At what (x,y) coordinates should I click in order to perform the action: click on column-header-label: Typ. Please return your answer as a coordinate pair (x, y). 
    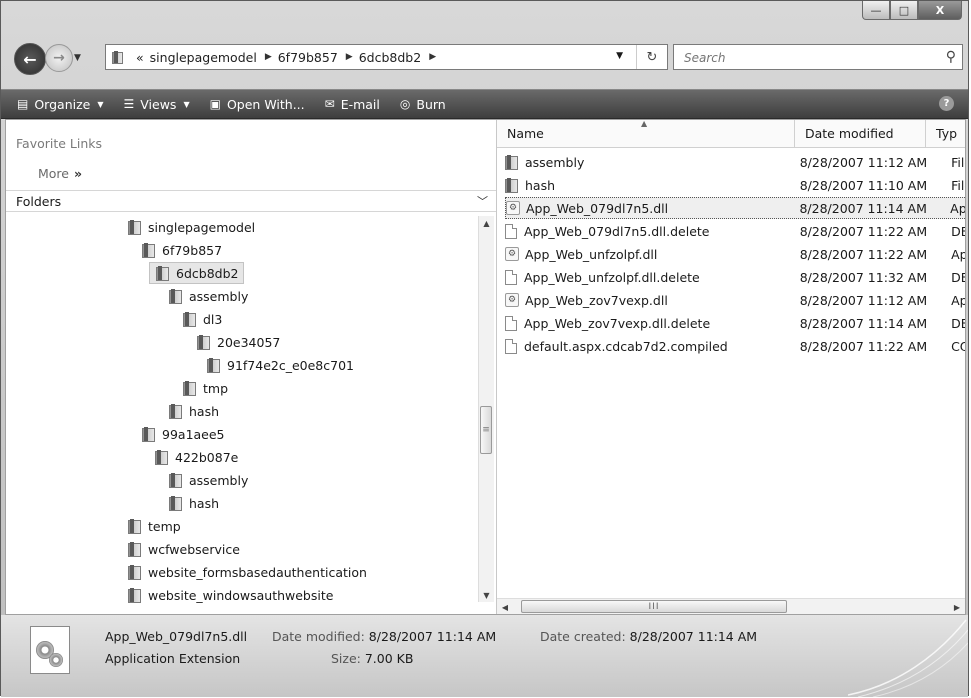
    Looking at the image, I should click on (947, 133).